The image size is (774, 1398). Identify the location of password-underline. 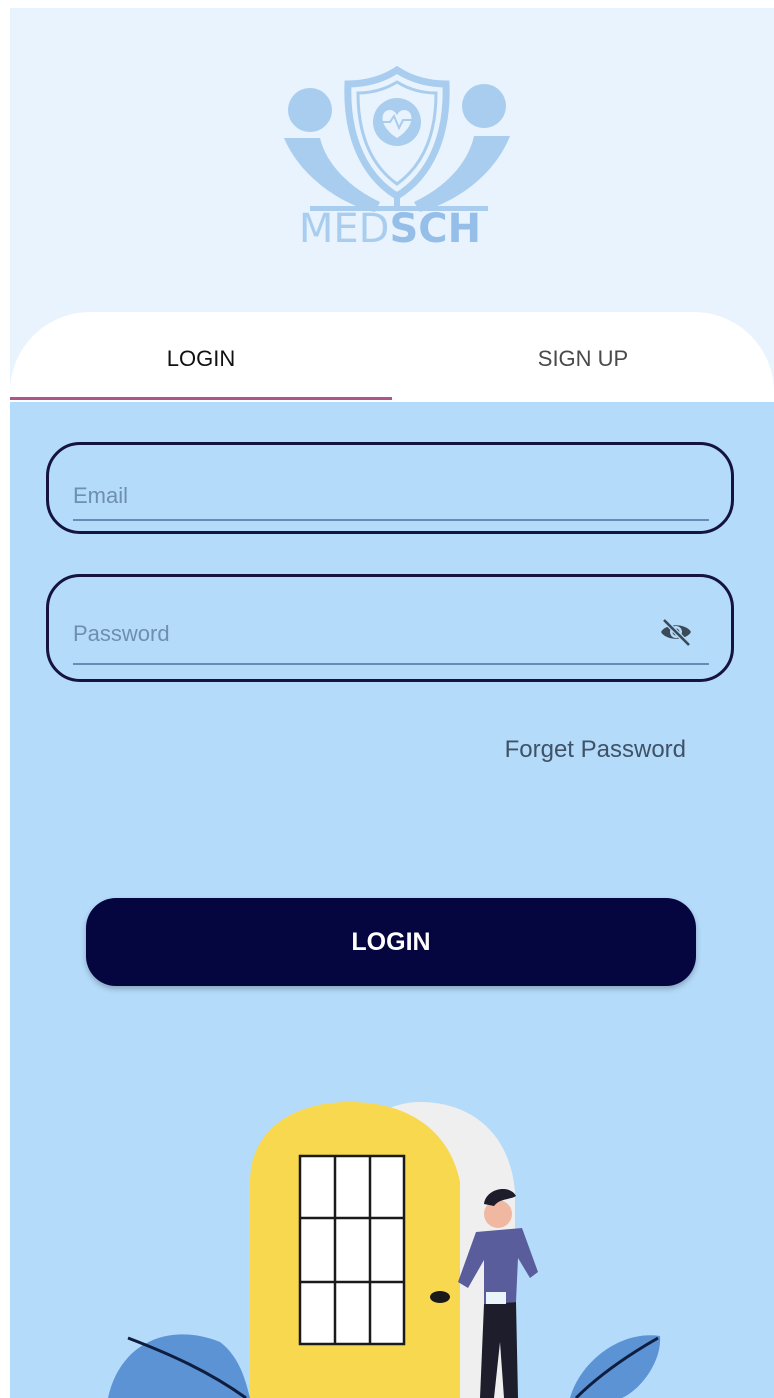
(391, 664).